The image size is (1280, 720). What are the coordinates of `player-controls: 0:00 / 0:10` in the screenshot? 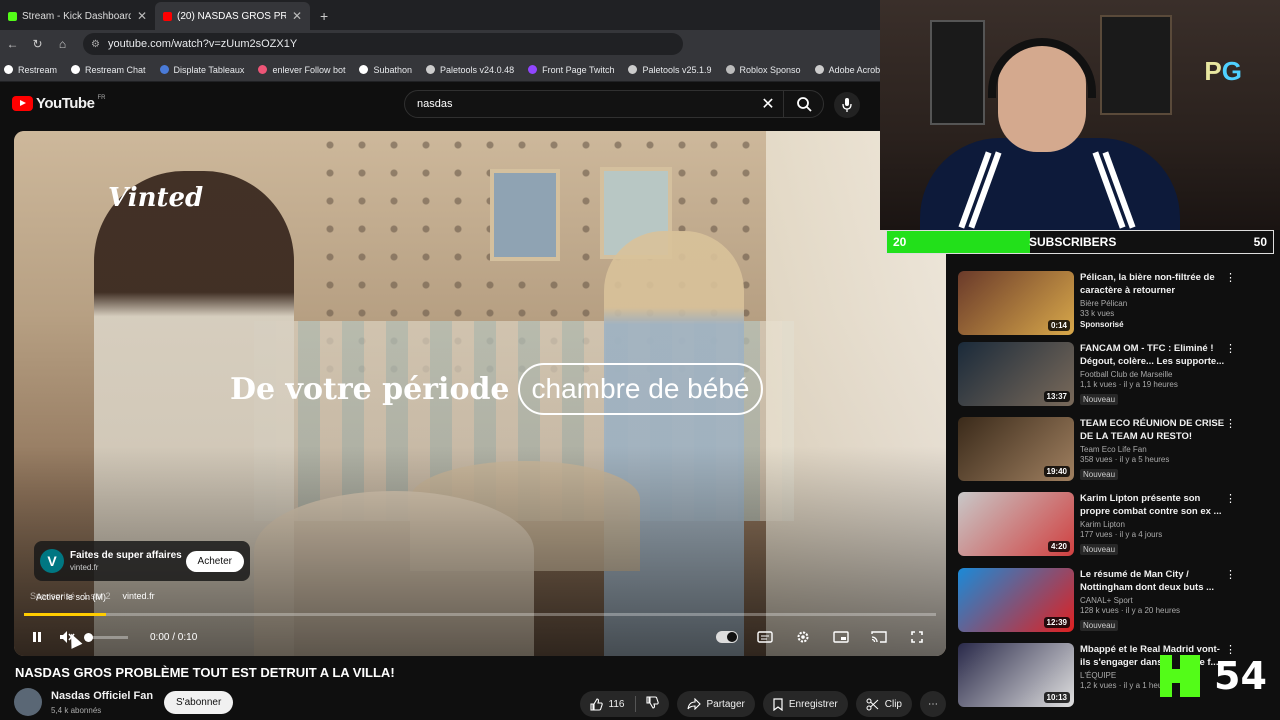 It's located at (480, 637).